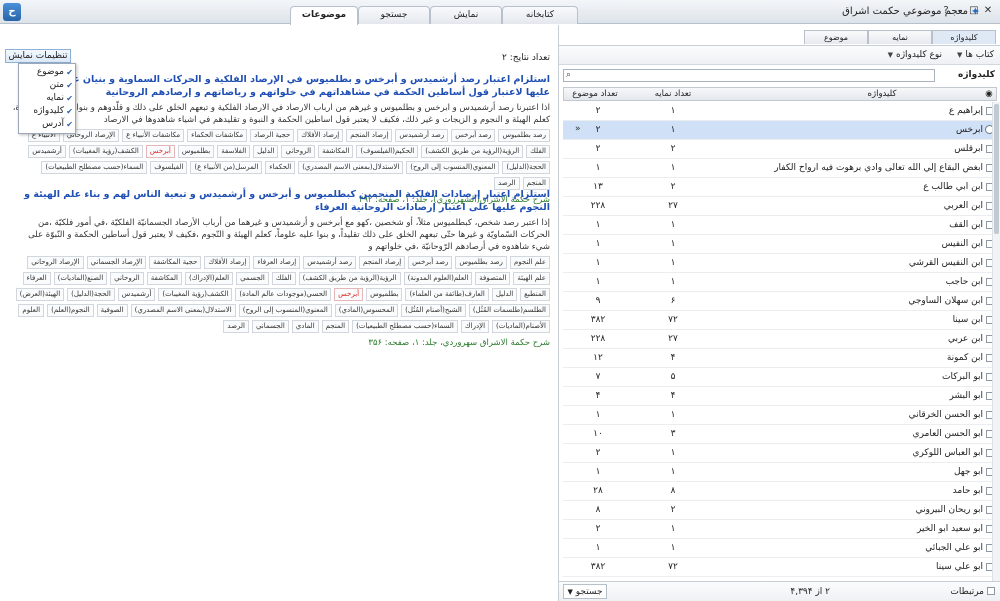 The width and height of the screenshot is (1000, 601). I want to click on keyword-tag: المنطبع, so click(535, 294).